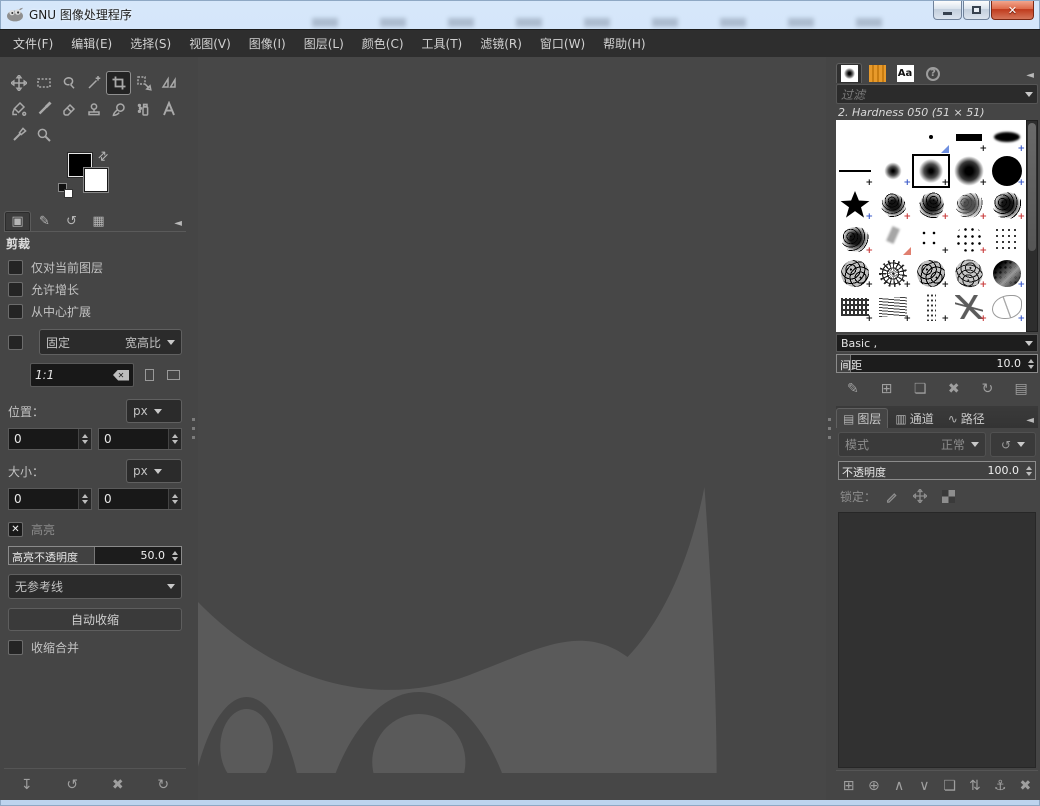 The width and height of the screenshot is (1040, 806). Describe the element at coordinates (15, 342) in the screenshot. I see `fixed-checkbox` at that location.